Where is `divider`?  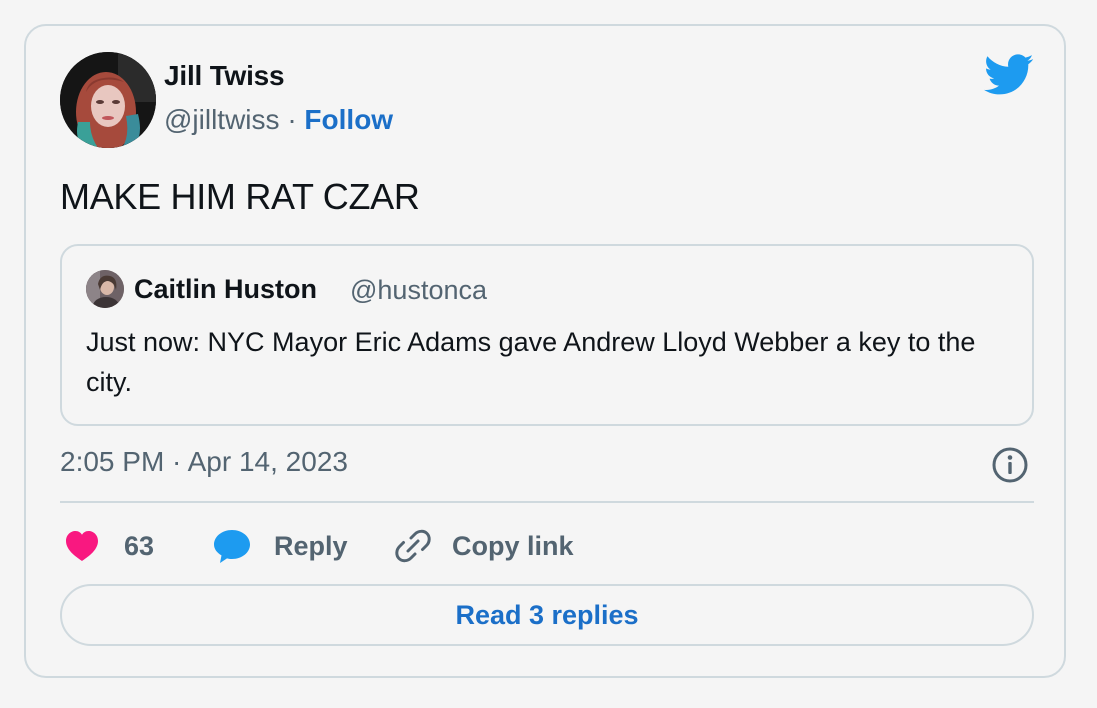 divider is located at coordinates (547, 502).